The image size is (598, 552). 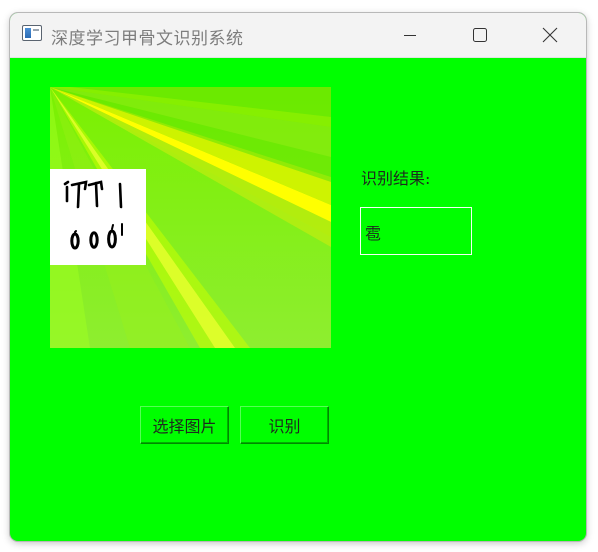 I want to click on maximize-icon, so click(x=480, y=35).